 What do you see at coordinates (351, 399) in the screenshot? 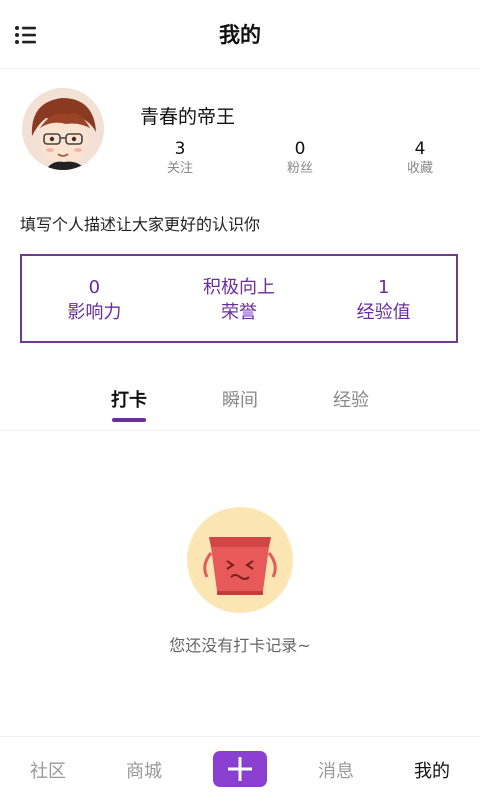
I see `tab-experience: 经验` at bounding box center [351, 399].